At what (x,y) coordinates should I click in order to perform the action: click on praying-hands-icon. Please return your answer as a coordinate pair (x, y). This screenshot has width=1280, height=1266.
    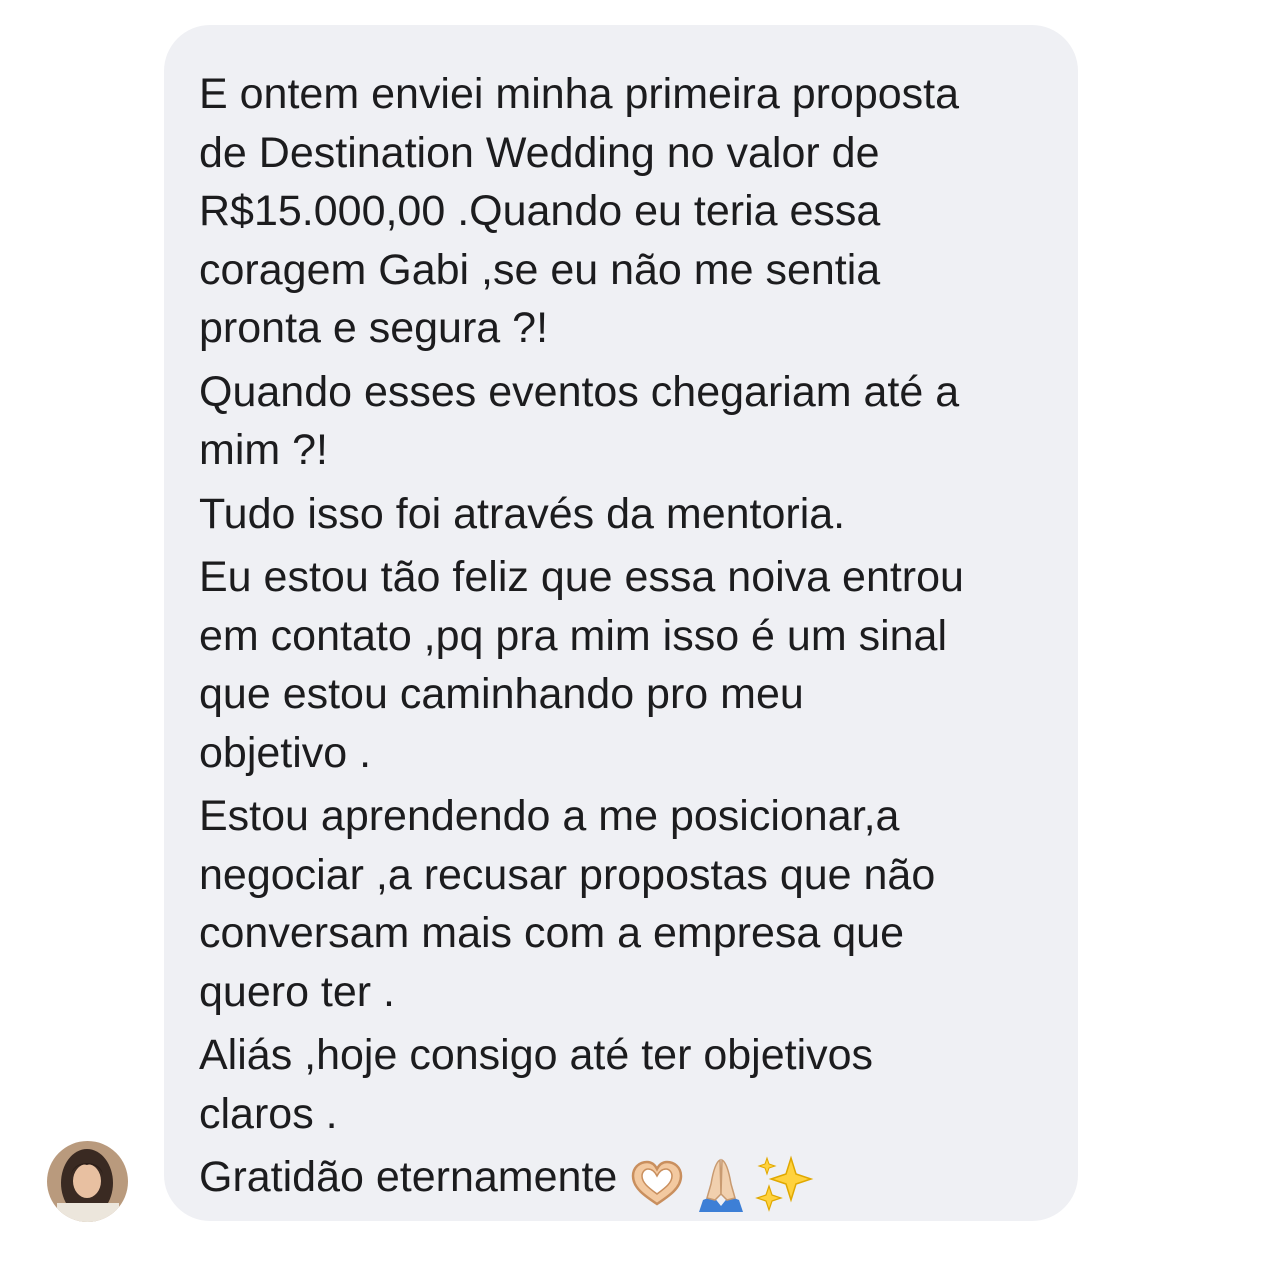
    Looking at the image, I should click on (721, 1185).